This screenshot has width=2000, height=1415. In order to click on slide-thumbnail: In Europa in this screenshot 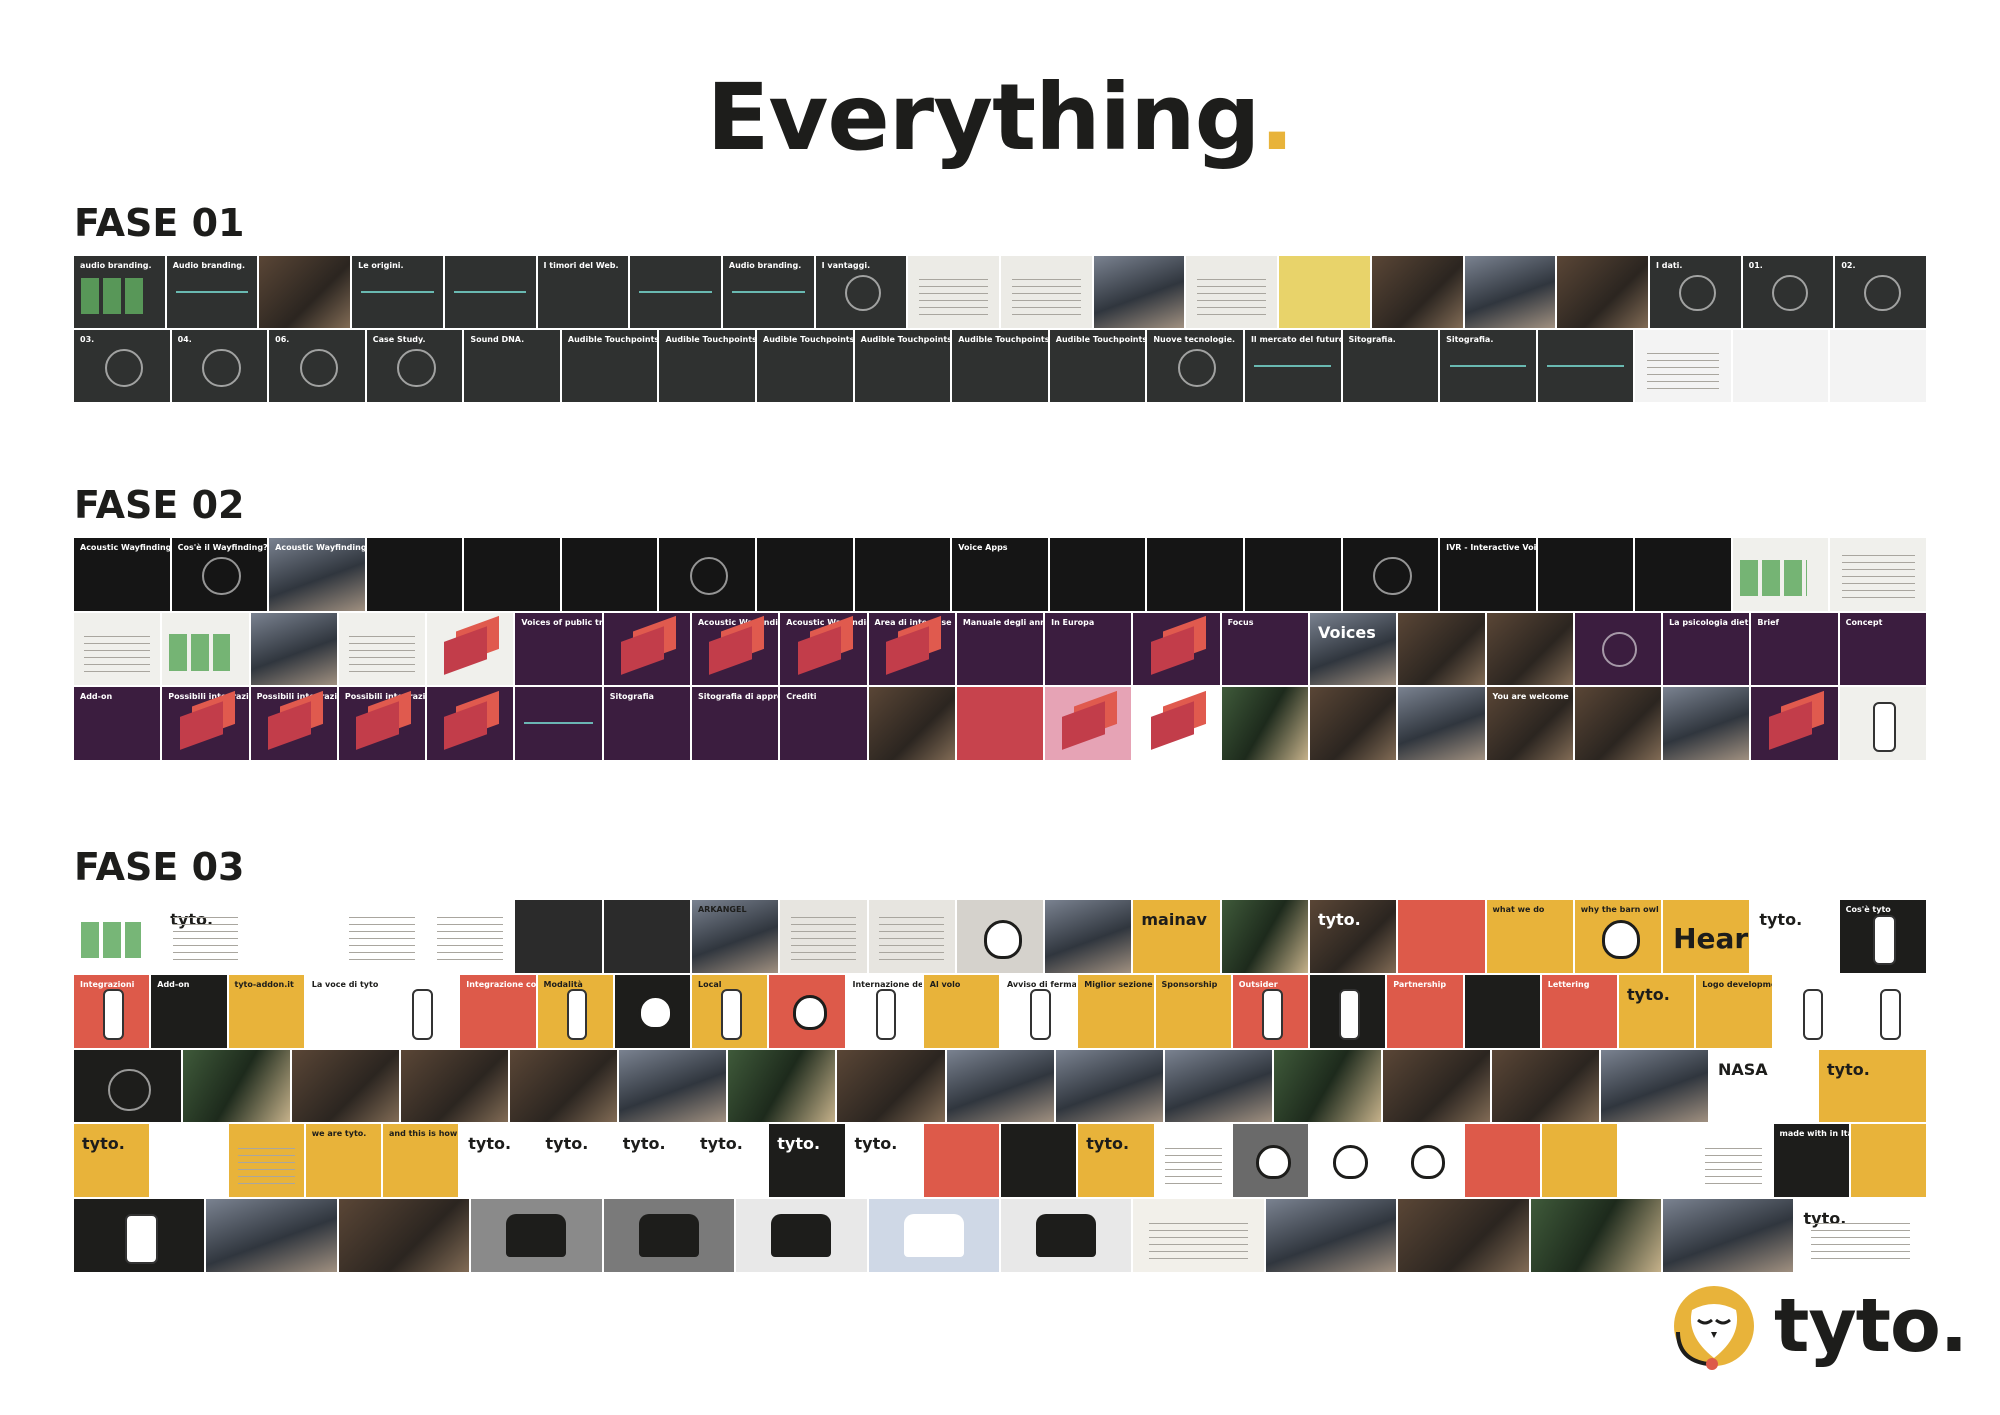, I will do `click(1088, 649)`.